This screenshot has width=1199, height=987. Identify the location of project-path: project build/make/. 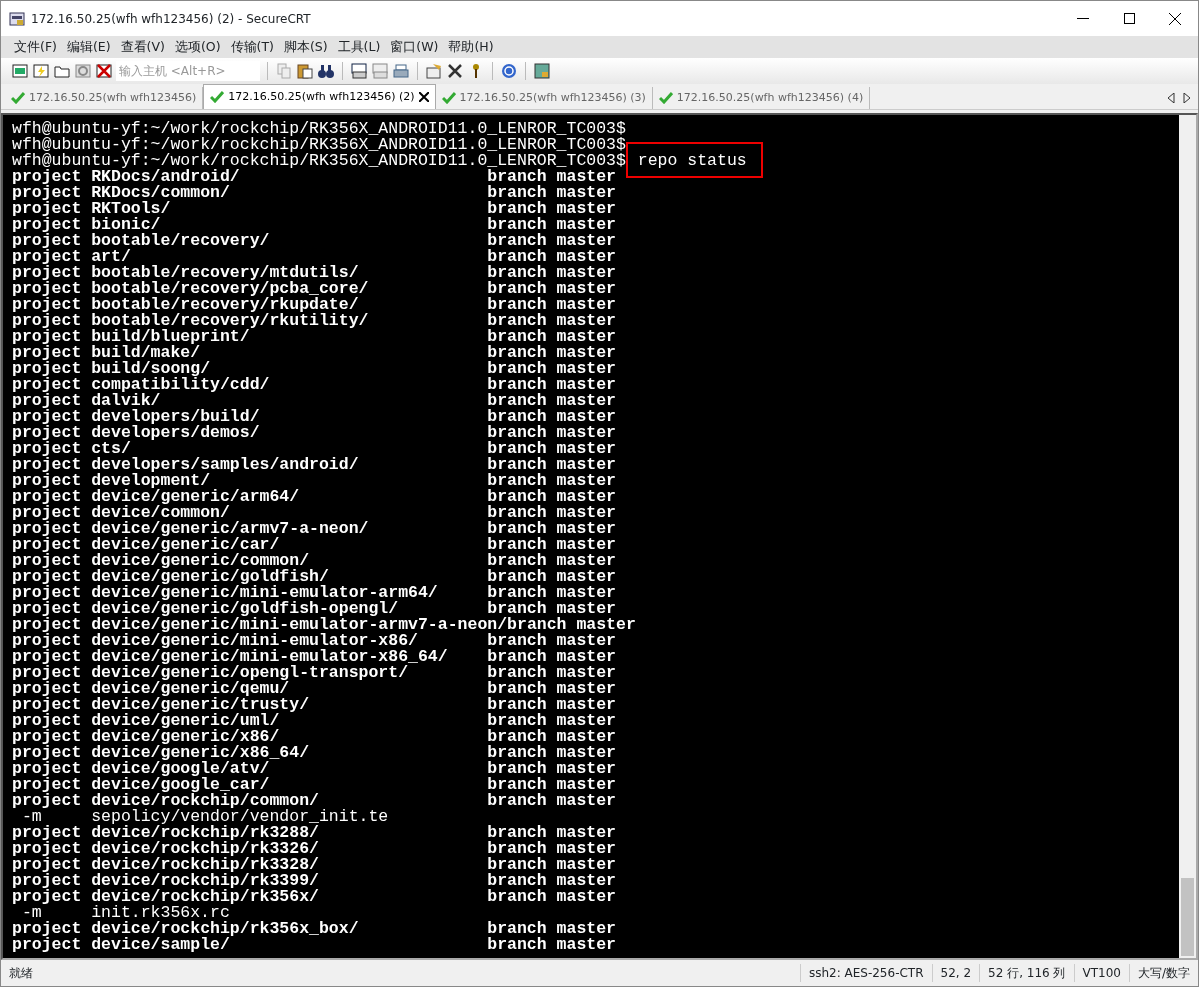
(106, 353).